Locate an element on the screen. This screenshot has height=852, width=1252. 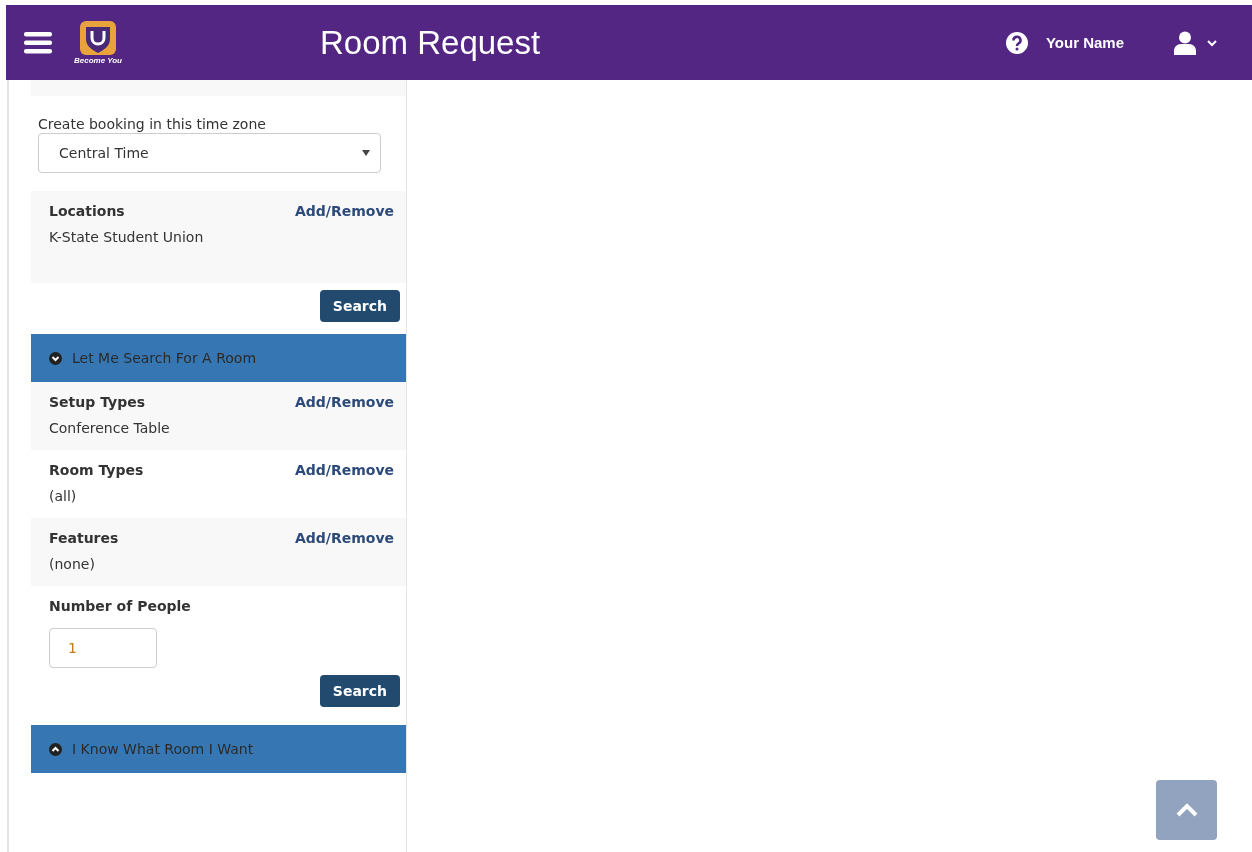
criteria-value: (all) is located at coordinates (63, 496).